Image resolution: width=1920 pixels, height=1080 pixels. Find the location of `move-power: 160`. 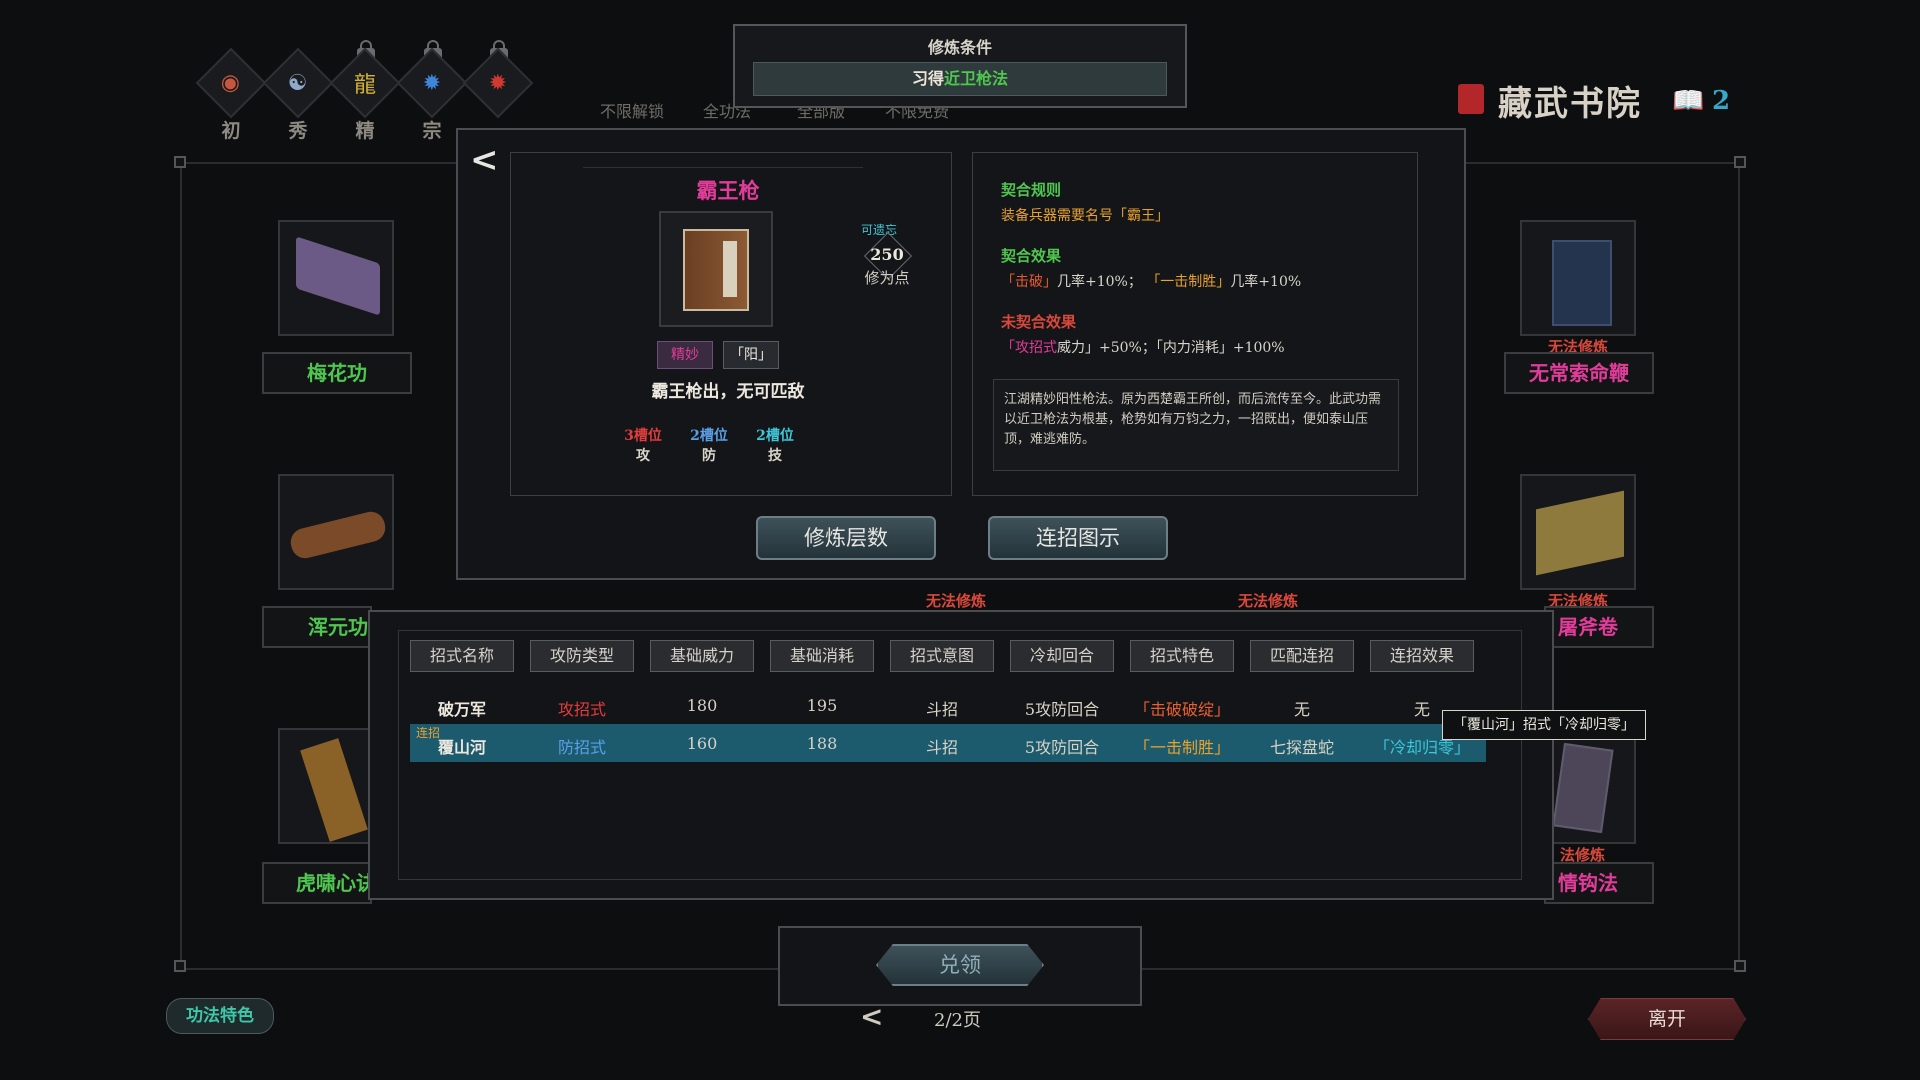

move-power: 160 is located at coordinates (702, 743).